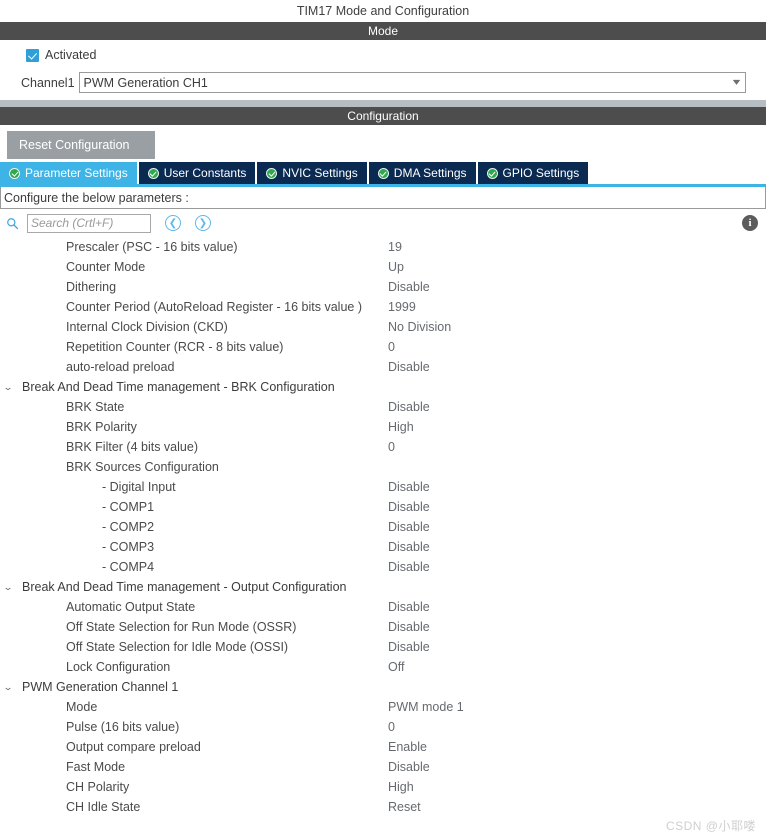  Describe the element at coordinates (98, 787) in the screenshot. I see `parameter-name: CH Polarity` at that location.